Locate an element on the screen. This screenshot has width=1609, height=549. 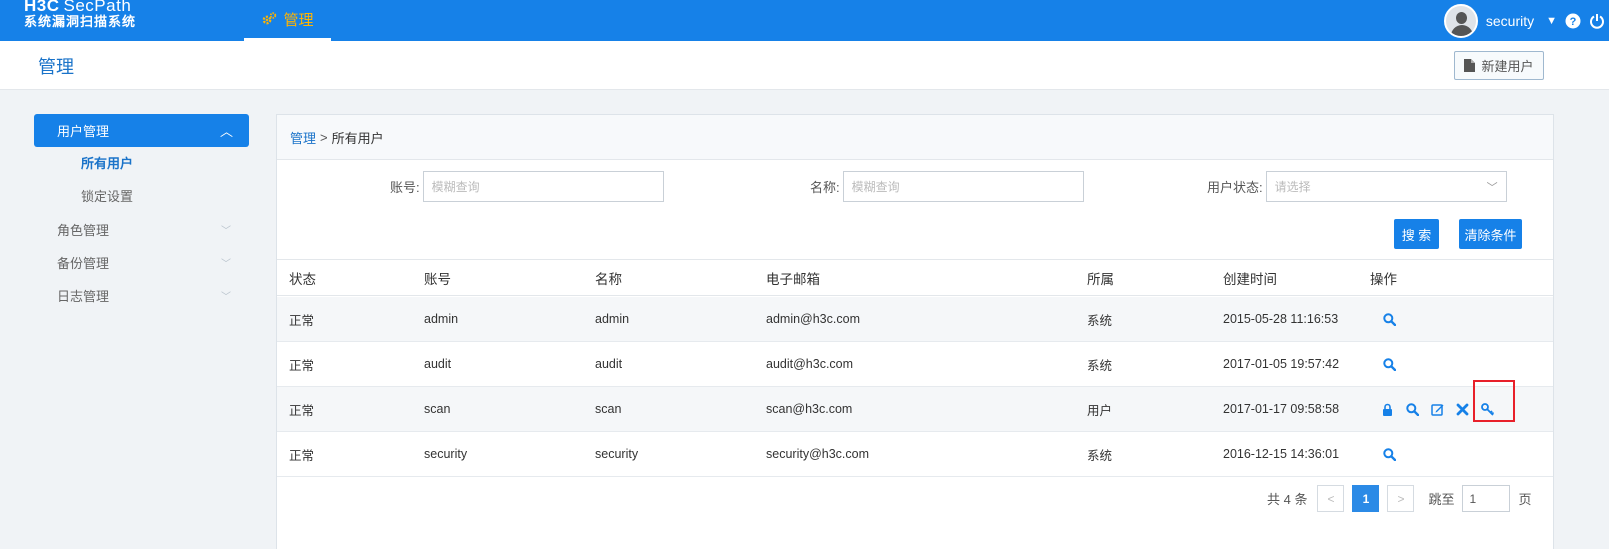
sidebar-item-label: 角色管理 is located at coordinates (83, 230).